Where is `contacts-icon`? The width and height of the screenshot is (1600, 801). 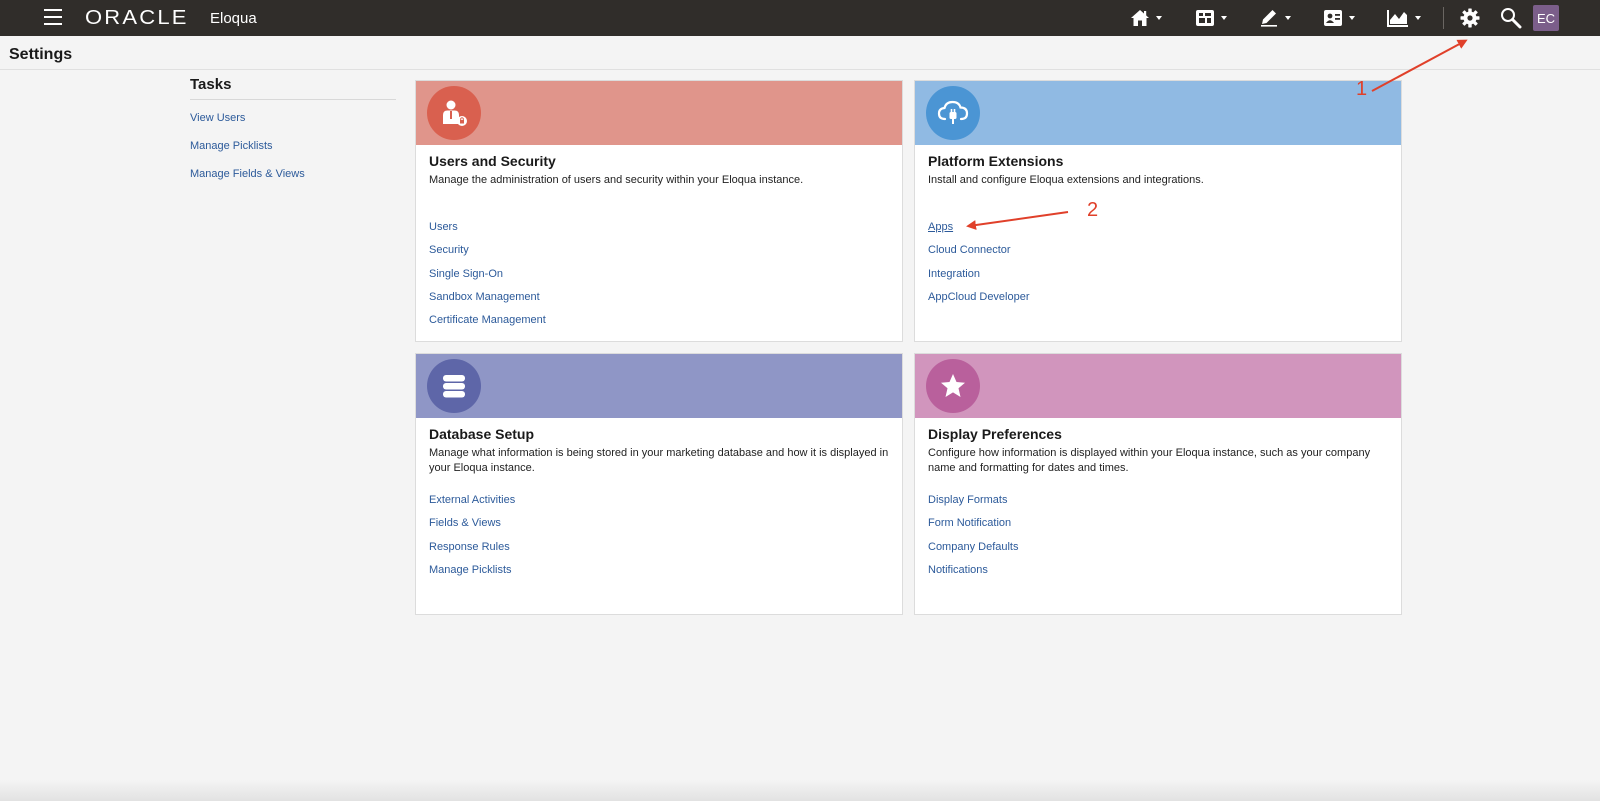 contacts-icon is located at coordinates (1333, 18).